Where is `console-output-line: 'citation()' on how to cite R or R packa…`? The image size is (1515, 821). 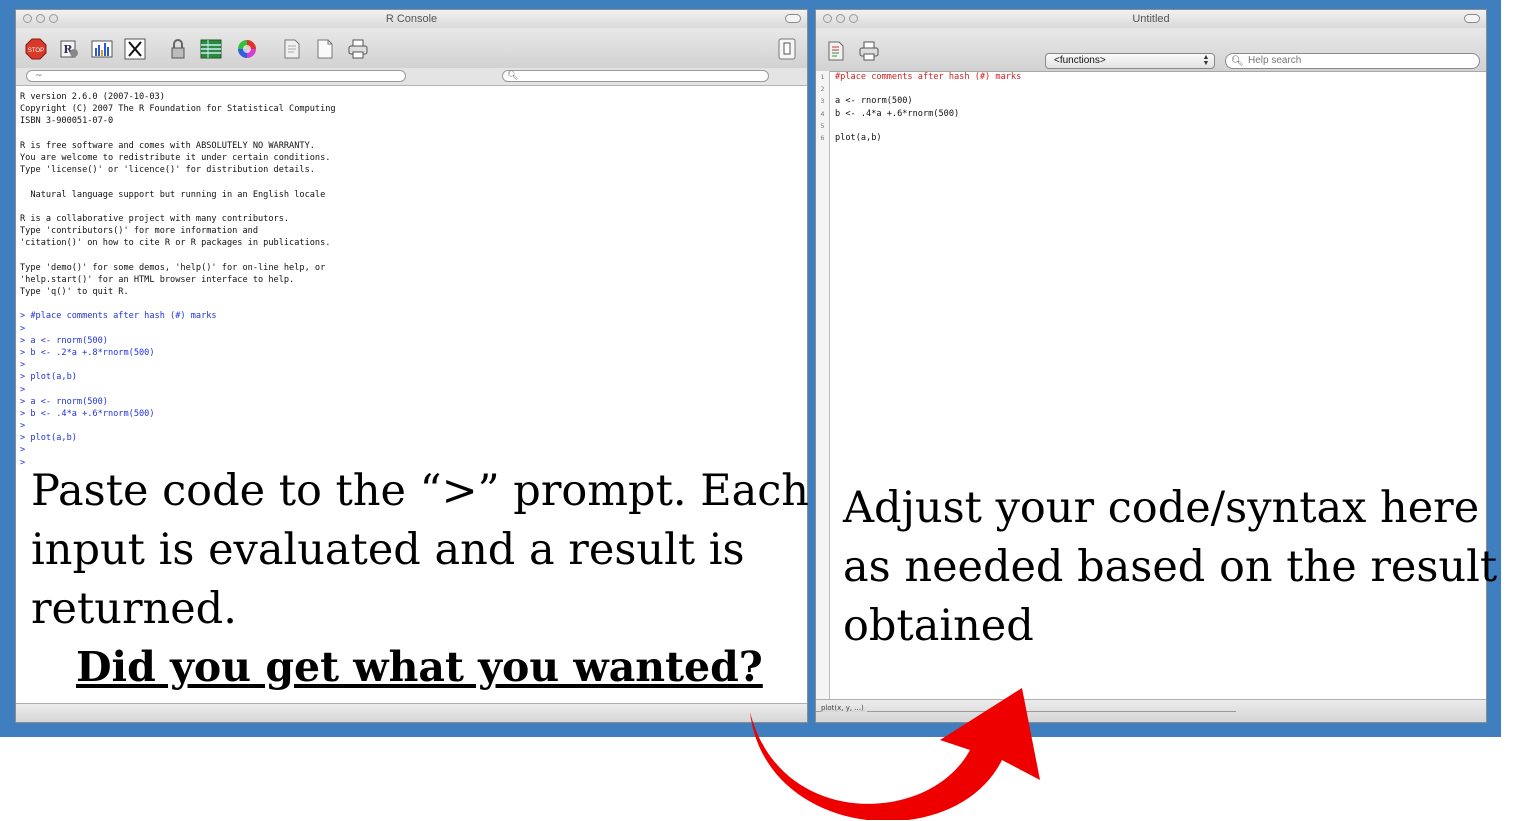 console-output-line: 'citation()' on how to cite R or R packa… is located at coordinates (175, 243).